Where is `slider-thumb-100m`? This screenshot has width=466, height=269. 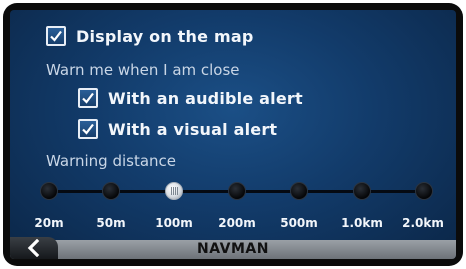
slider-thumb-100m is located at coordinates (174, 191).